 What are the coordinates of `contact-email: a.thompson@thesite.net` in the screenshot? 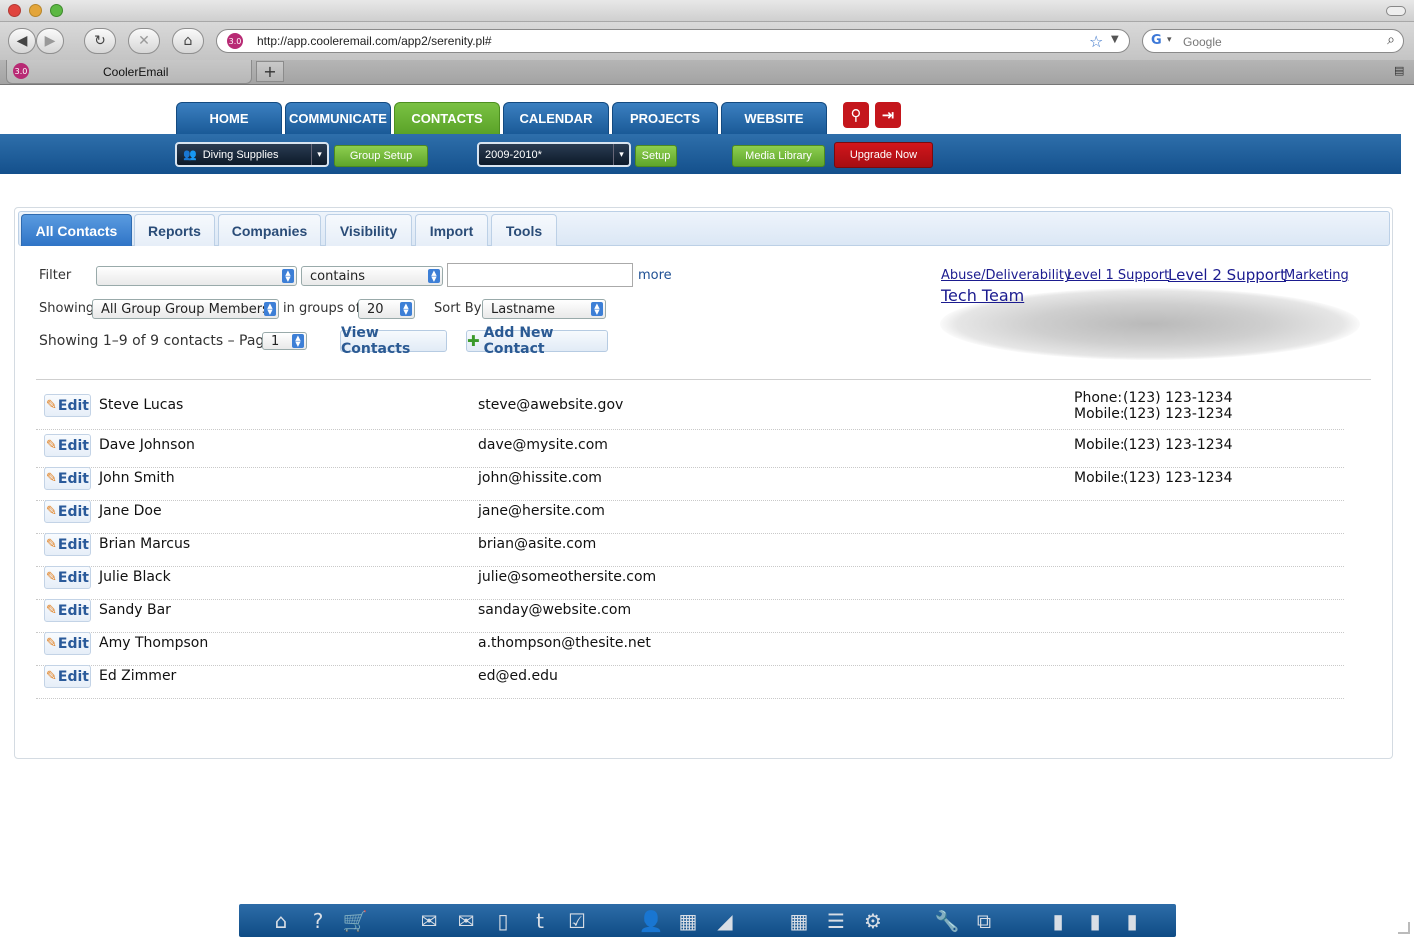 It's located at (564, 643).